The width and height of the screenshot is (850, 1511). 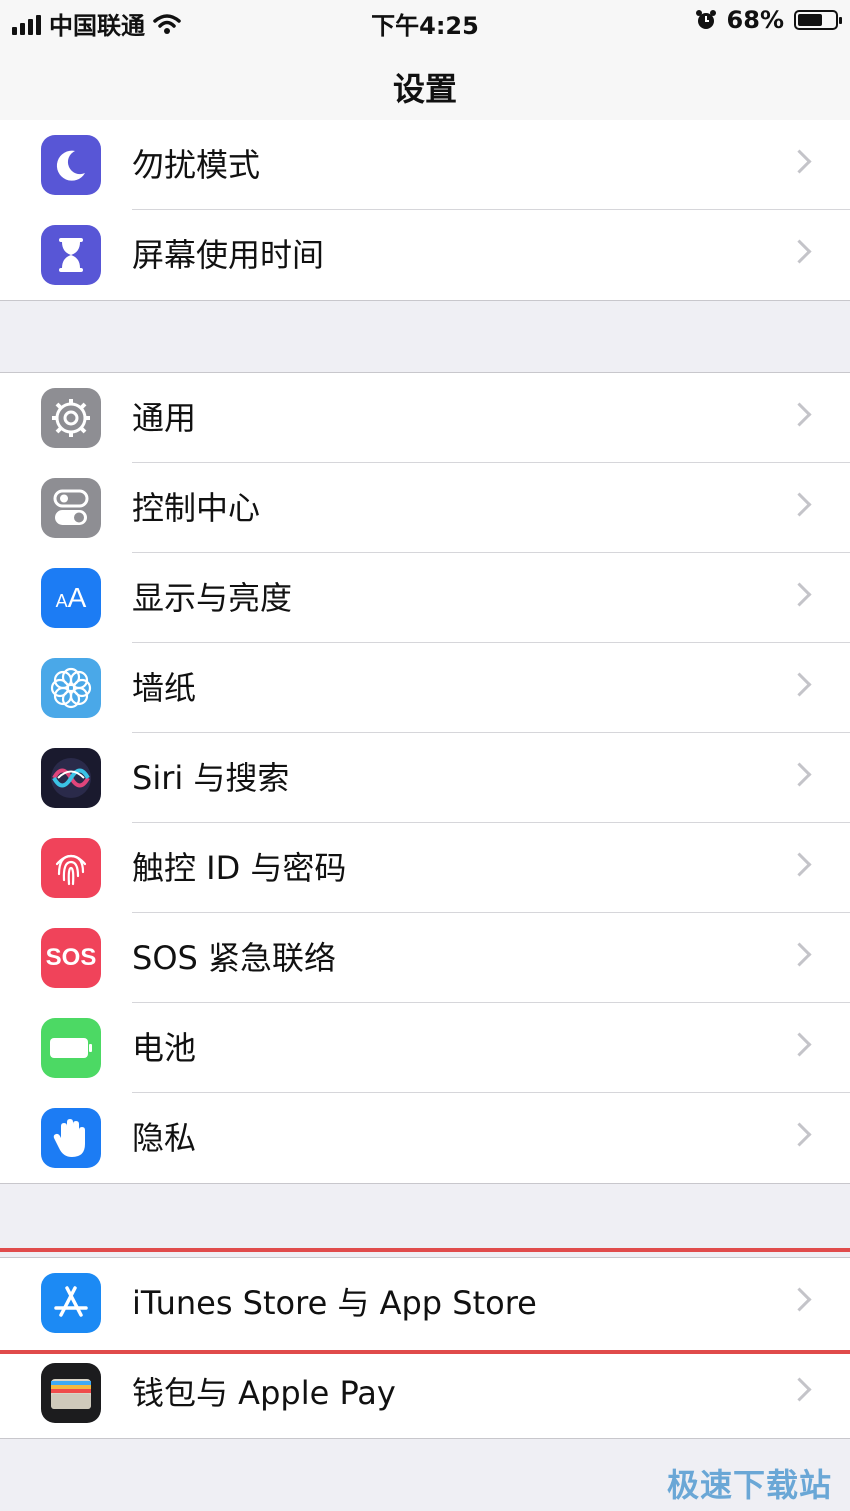 What do you see at coordinates (425, 1138) in the screenshot?
I see `settings-row-privacy: 隐私` at bounding box center [425, 1138].